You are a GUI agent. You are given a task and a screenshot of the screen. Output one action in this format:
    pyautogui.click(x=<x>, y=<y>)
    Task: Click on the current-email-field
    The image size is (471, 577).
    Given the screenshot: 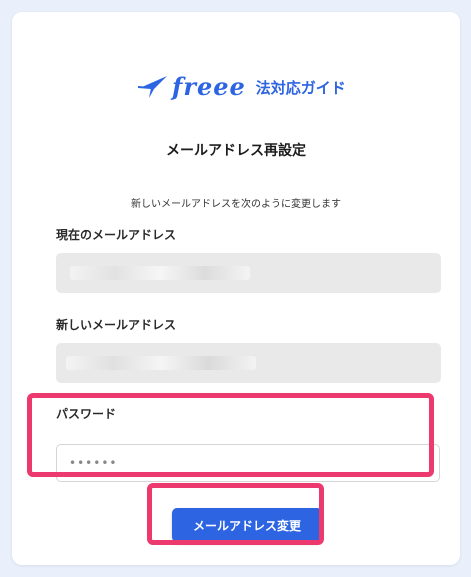 What is the action you would take?
    pyautogui.click(x=248, y=273)
    